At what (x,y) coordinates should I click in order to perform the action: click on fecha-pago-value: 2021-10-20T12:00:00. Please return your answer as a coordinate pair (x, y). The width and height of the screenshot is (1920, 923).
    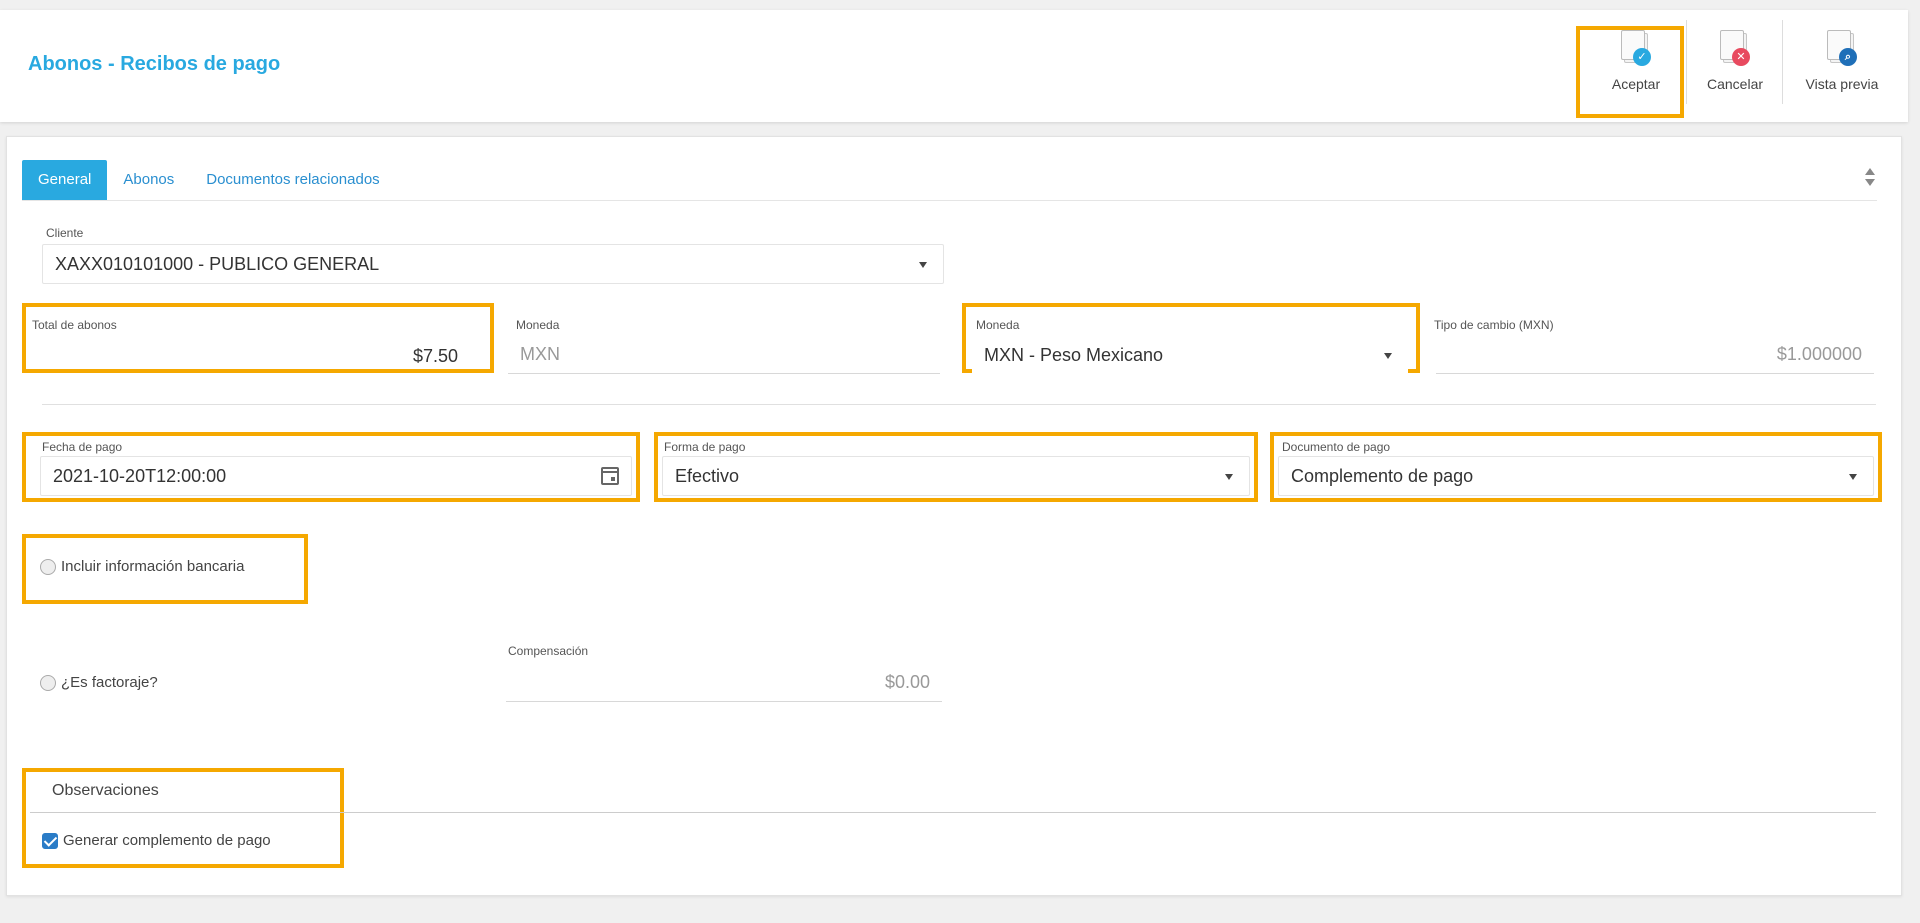
    Looking at the image, I should click on (140, 476).